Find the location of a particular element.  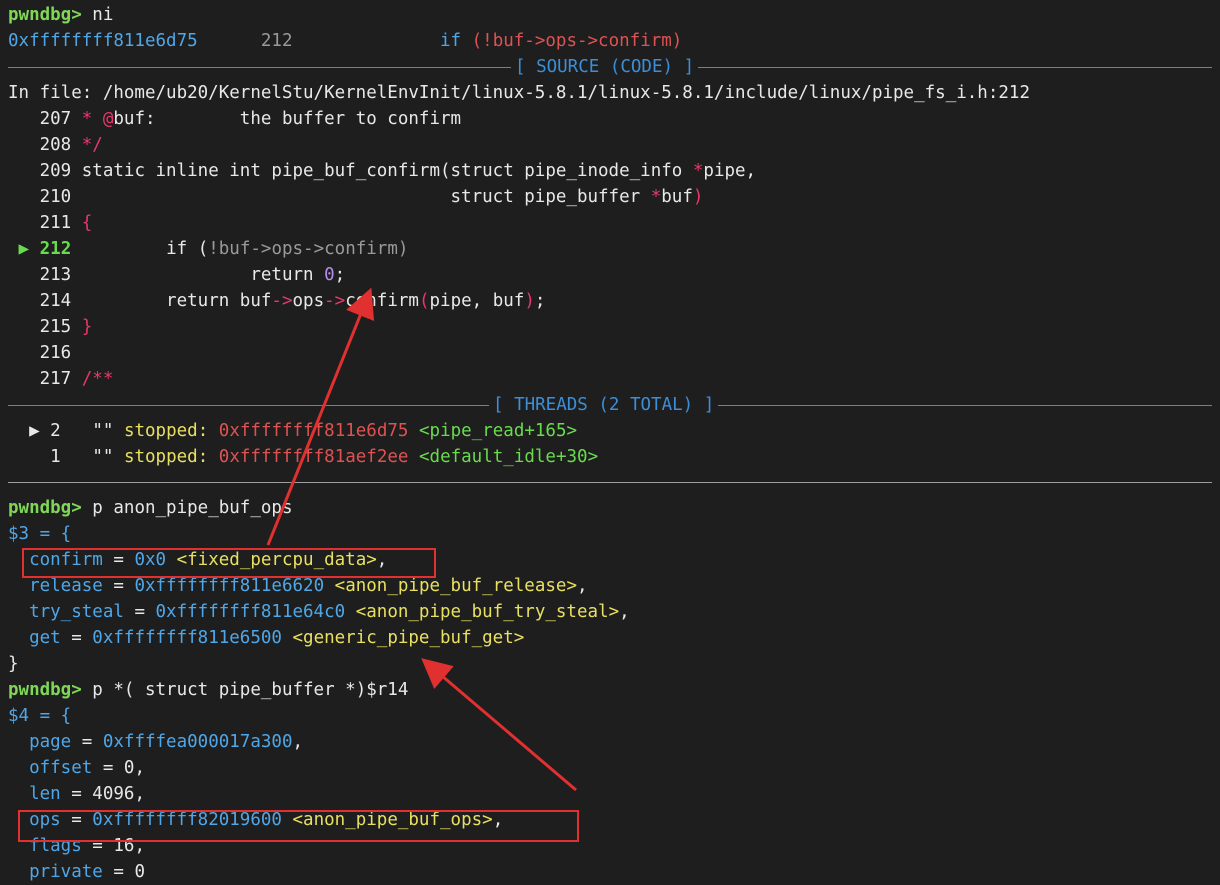

current-line-marker: ▶ is located at coordinates (24, 249).